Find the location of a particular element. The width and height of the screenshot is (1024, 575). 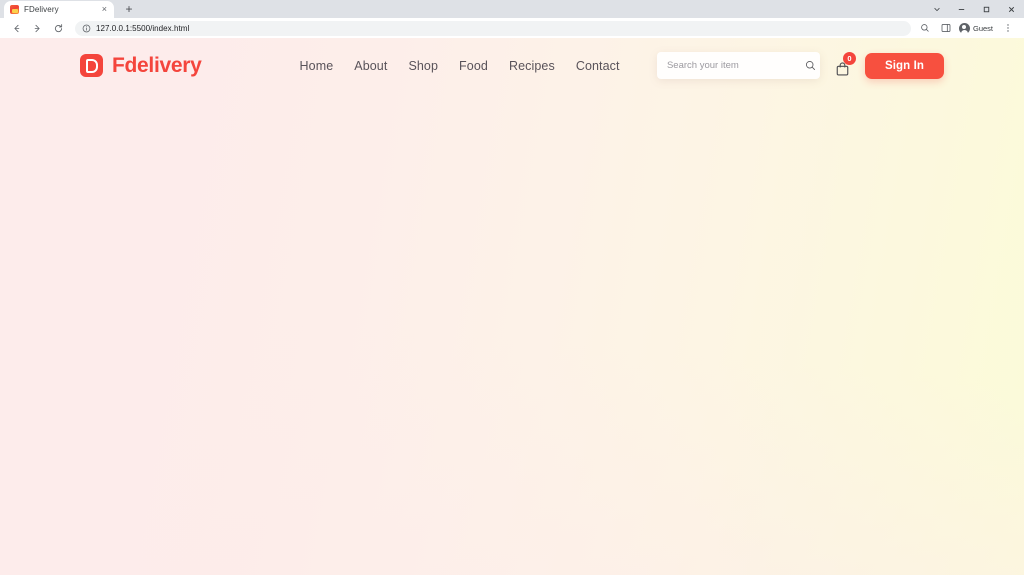

tab-strip: FDelivery × + is located at coordinates (512, 9).